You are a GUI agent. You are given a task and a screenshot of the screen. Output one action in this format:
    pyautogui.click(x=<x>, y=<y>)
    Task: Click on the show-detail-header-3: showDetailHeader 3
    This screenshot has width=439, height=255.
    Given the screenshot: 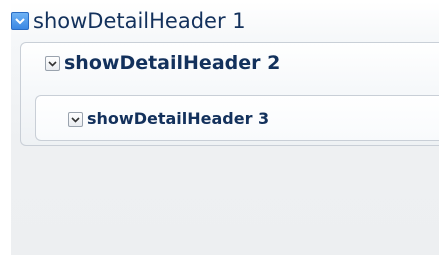 What is the action you would take?
    pyautogui.click(x=168, y=119)
    